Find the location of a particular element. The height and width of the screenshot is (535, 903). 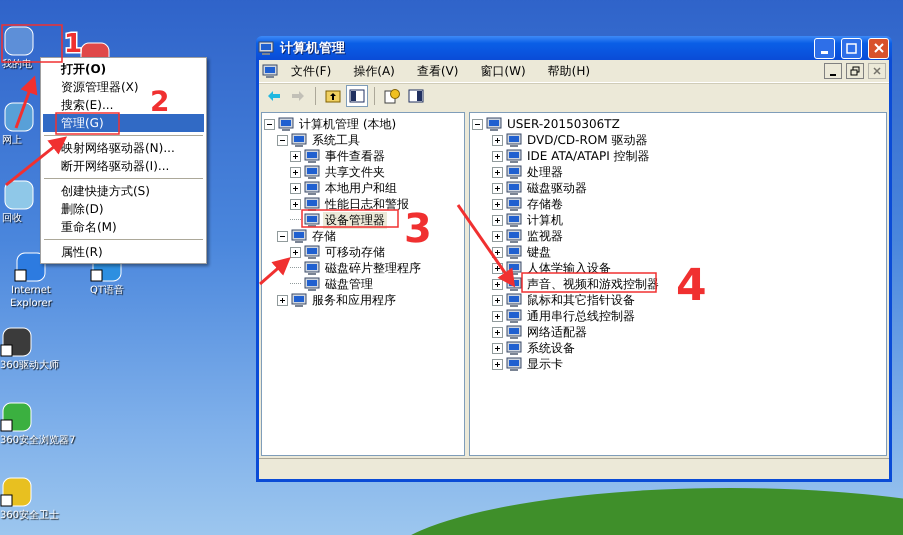

step-number: 1 is located at coordinates (73, 44).